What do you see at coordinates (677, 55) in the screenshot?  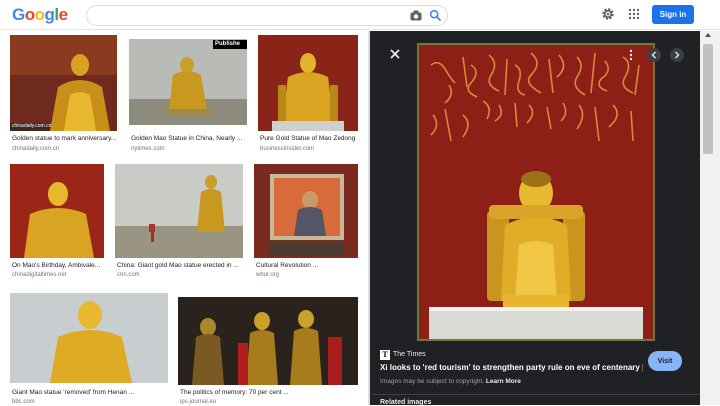 I see `chevron-right-icon` at bounding box center [677, 55].